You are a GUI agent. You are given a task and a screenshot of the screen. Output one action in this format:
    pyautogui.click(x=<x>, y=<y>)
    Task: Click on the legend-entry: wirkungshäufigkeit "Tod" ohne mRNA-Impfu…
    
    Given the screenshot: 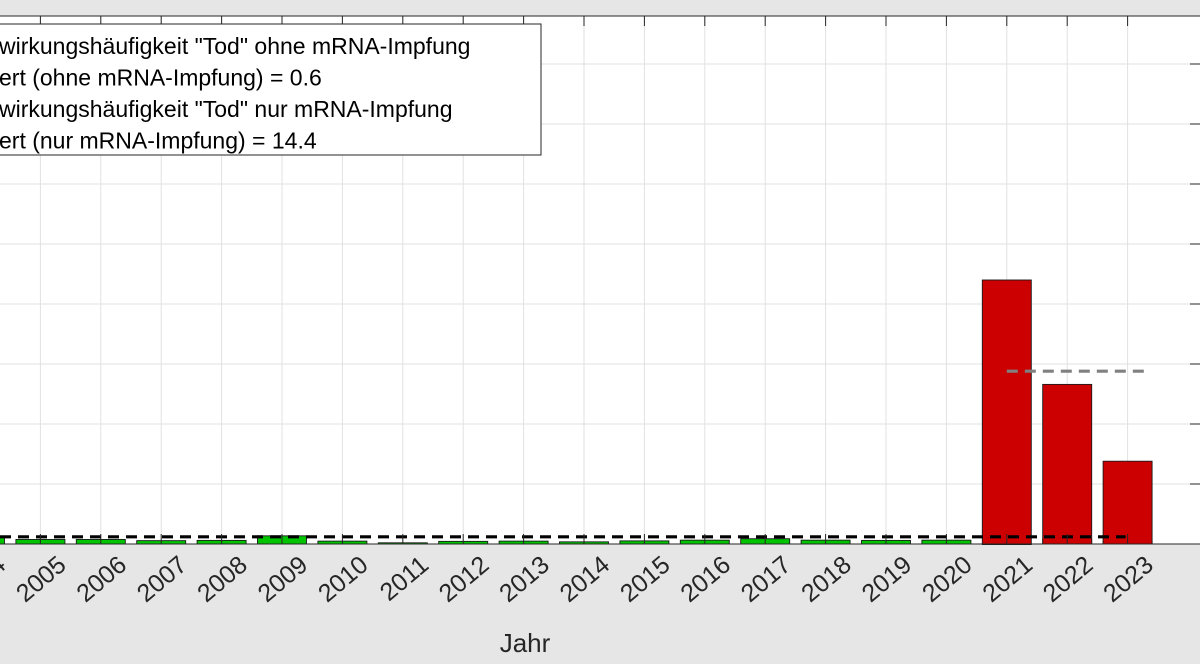 What is the action you would take?
    pyautogui.click(x=235, y=46)
    